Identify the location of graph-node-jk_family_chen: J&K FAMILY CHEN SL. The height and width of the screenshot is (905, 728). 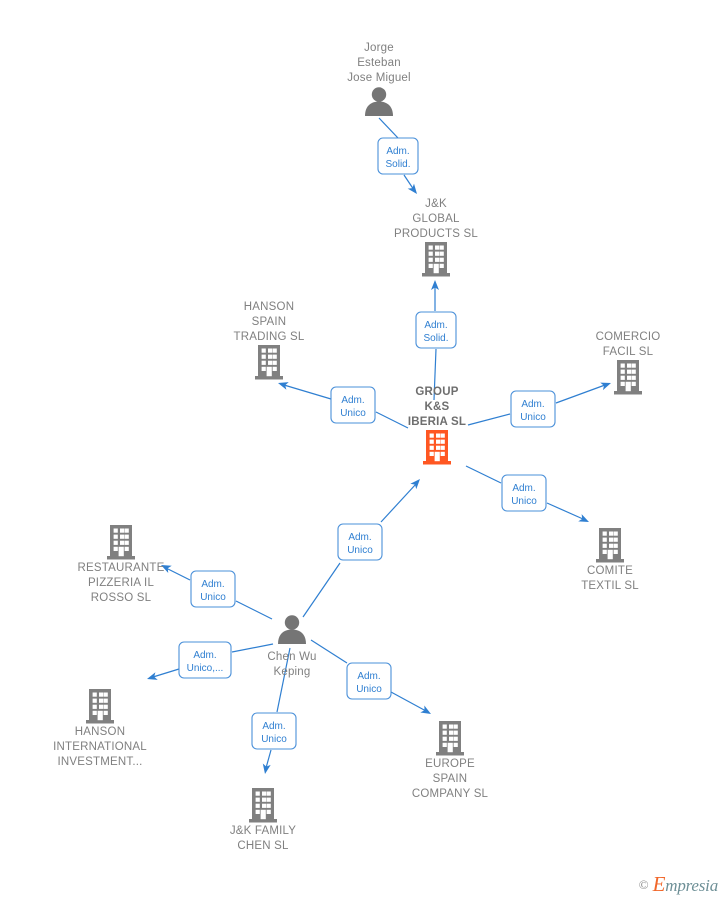
(263, 820).